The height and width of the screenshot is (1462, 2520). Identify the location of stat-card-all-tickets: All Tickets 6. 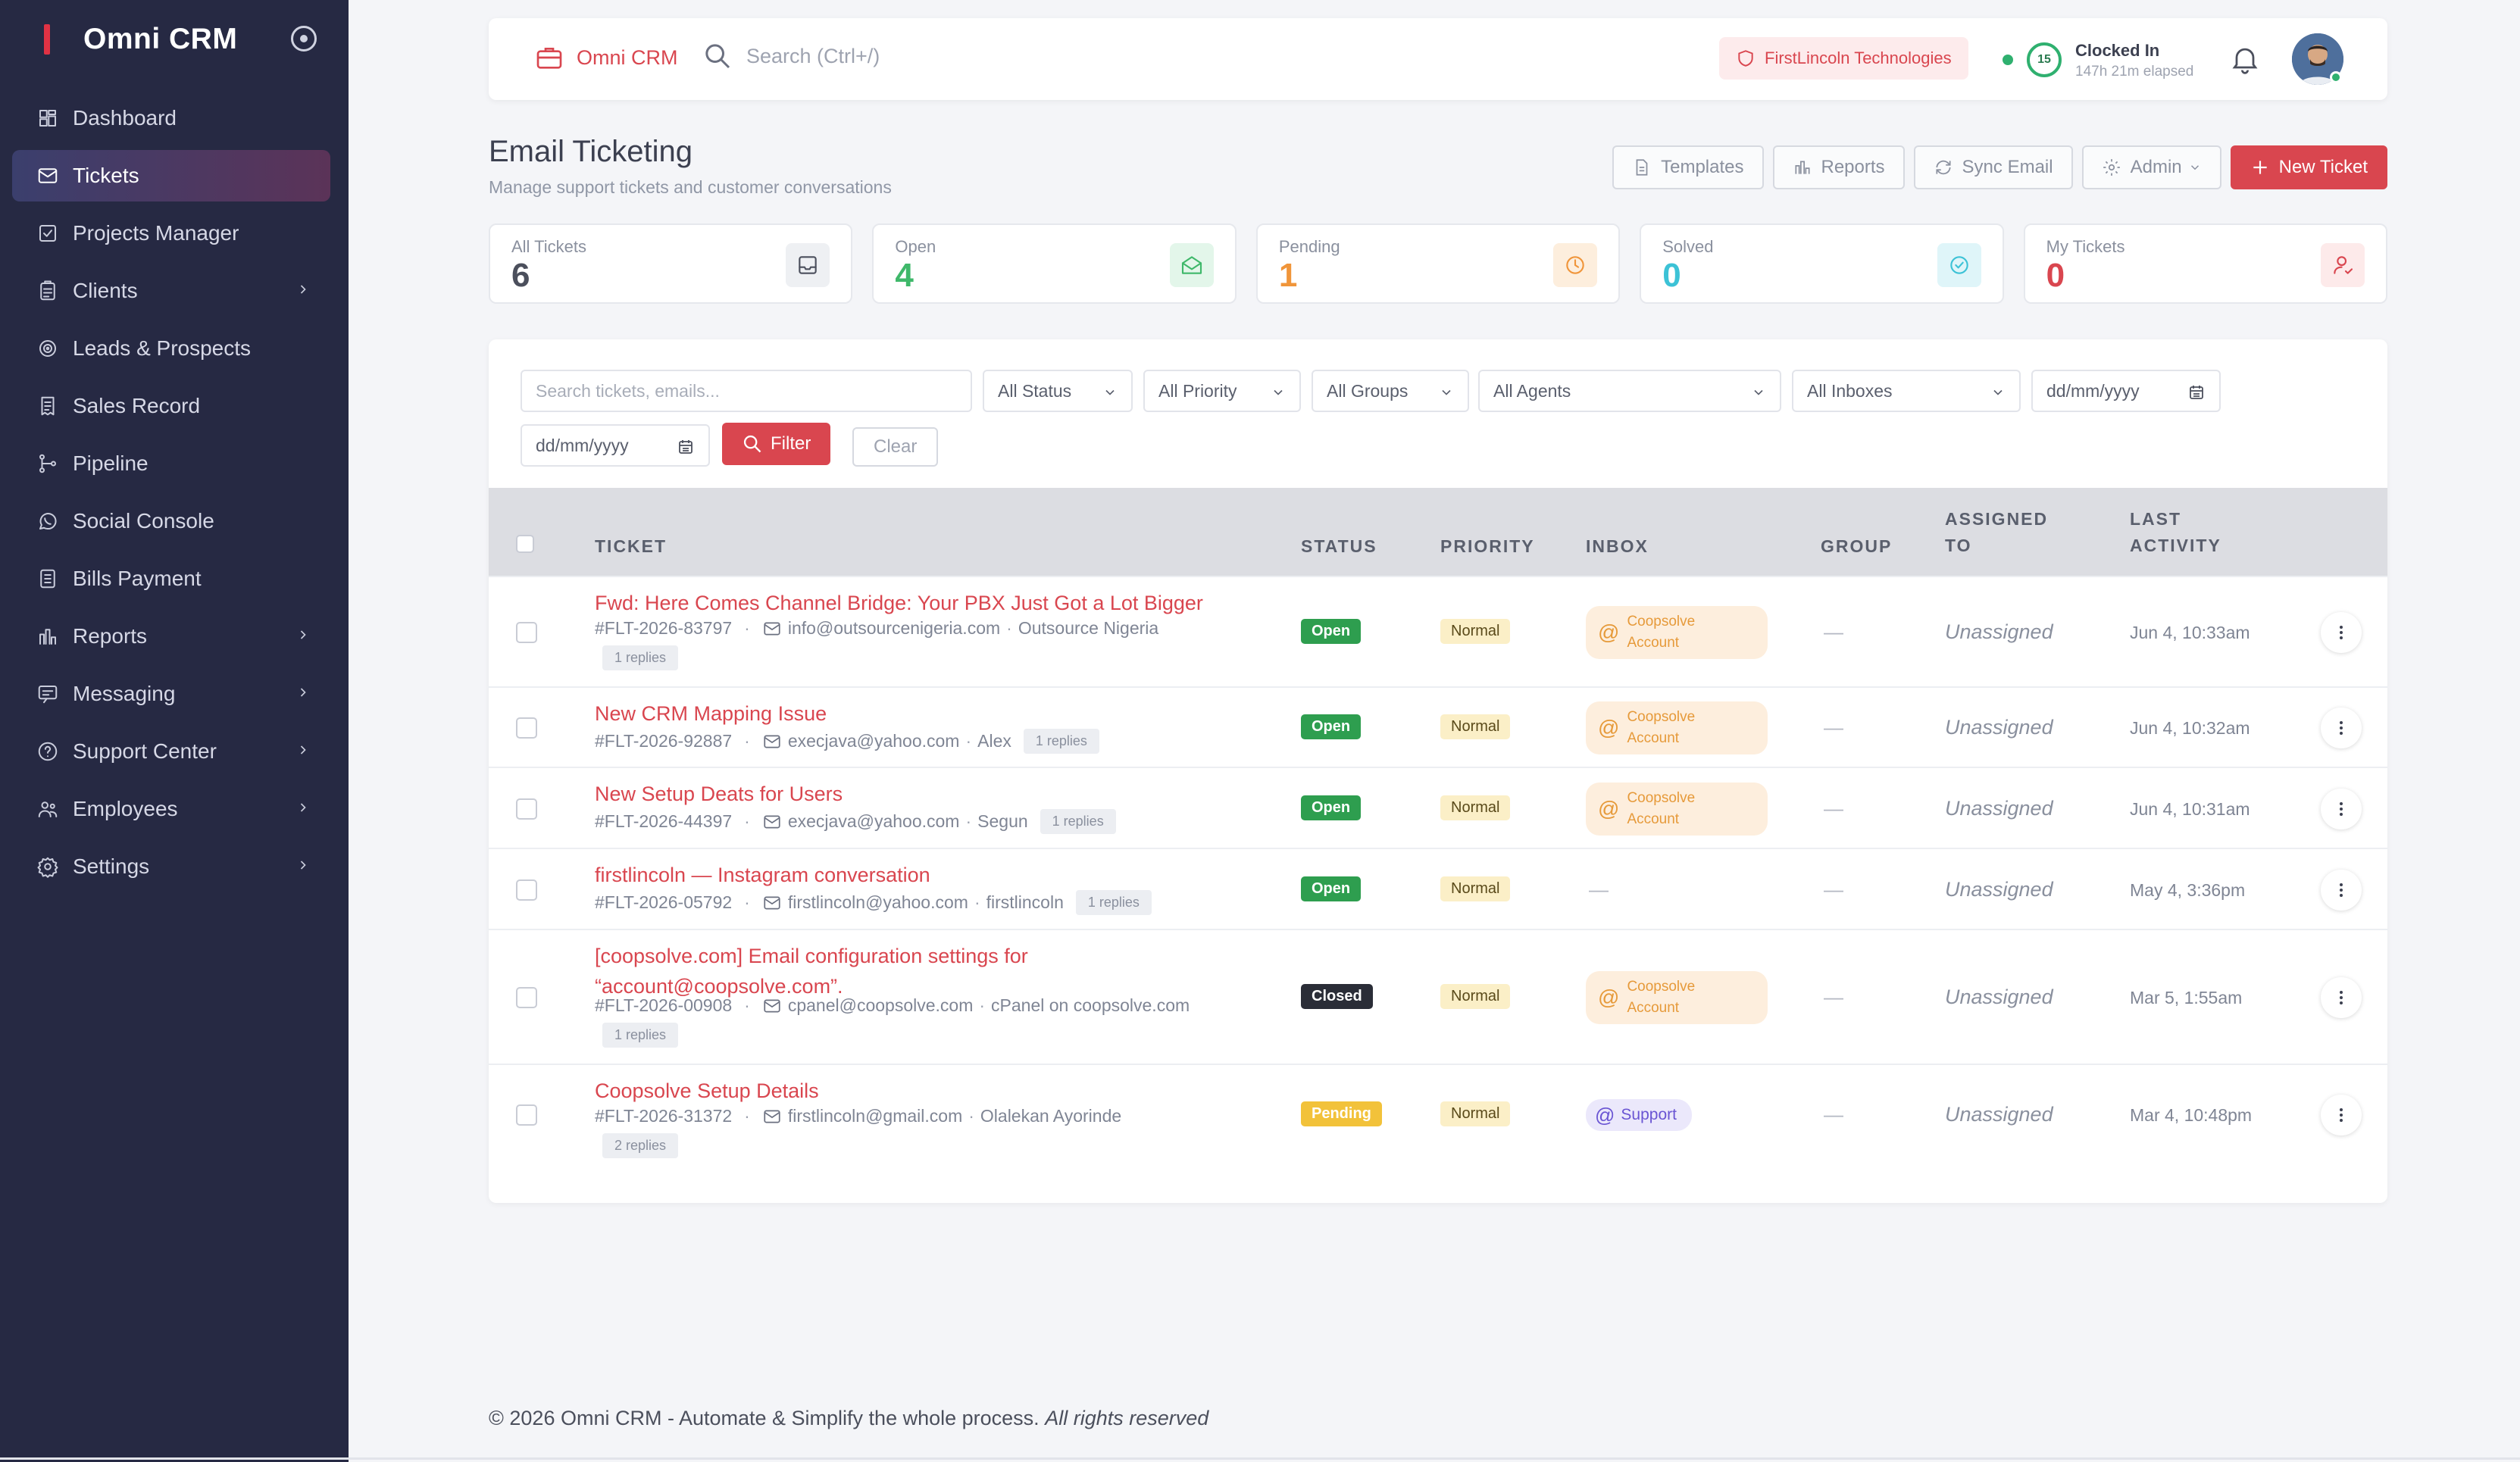
(671, 263).